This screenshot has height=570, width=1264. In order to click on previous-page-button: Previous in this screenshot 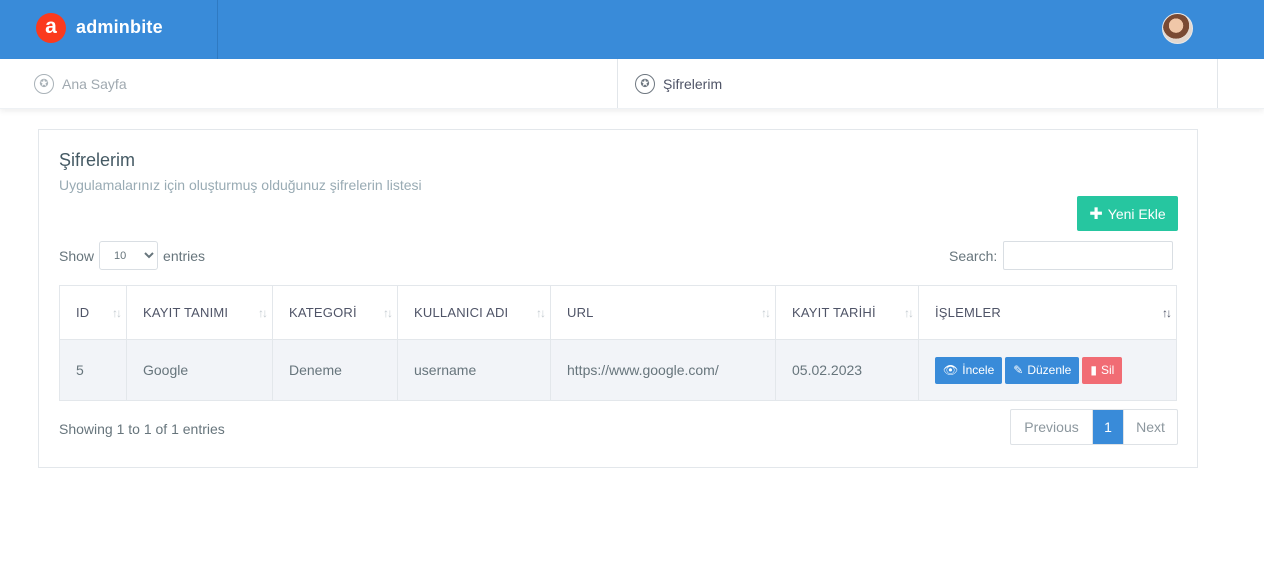, I will do `click(1052, 427)`.